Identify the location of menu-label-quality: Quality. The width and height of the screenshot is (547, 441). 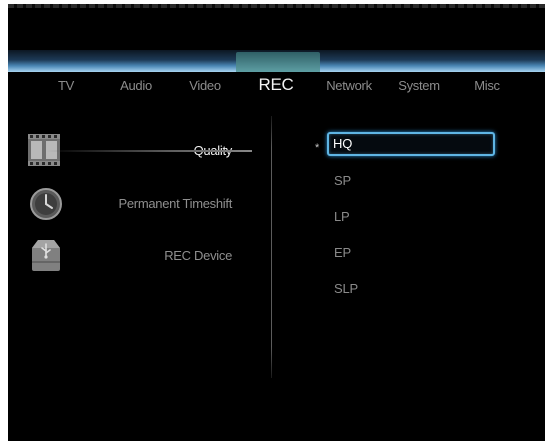
(213, 150).